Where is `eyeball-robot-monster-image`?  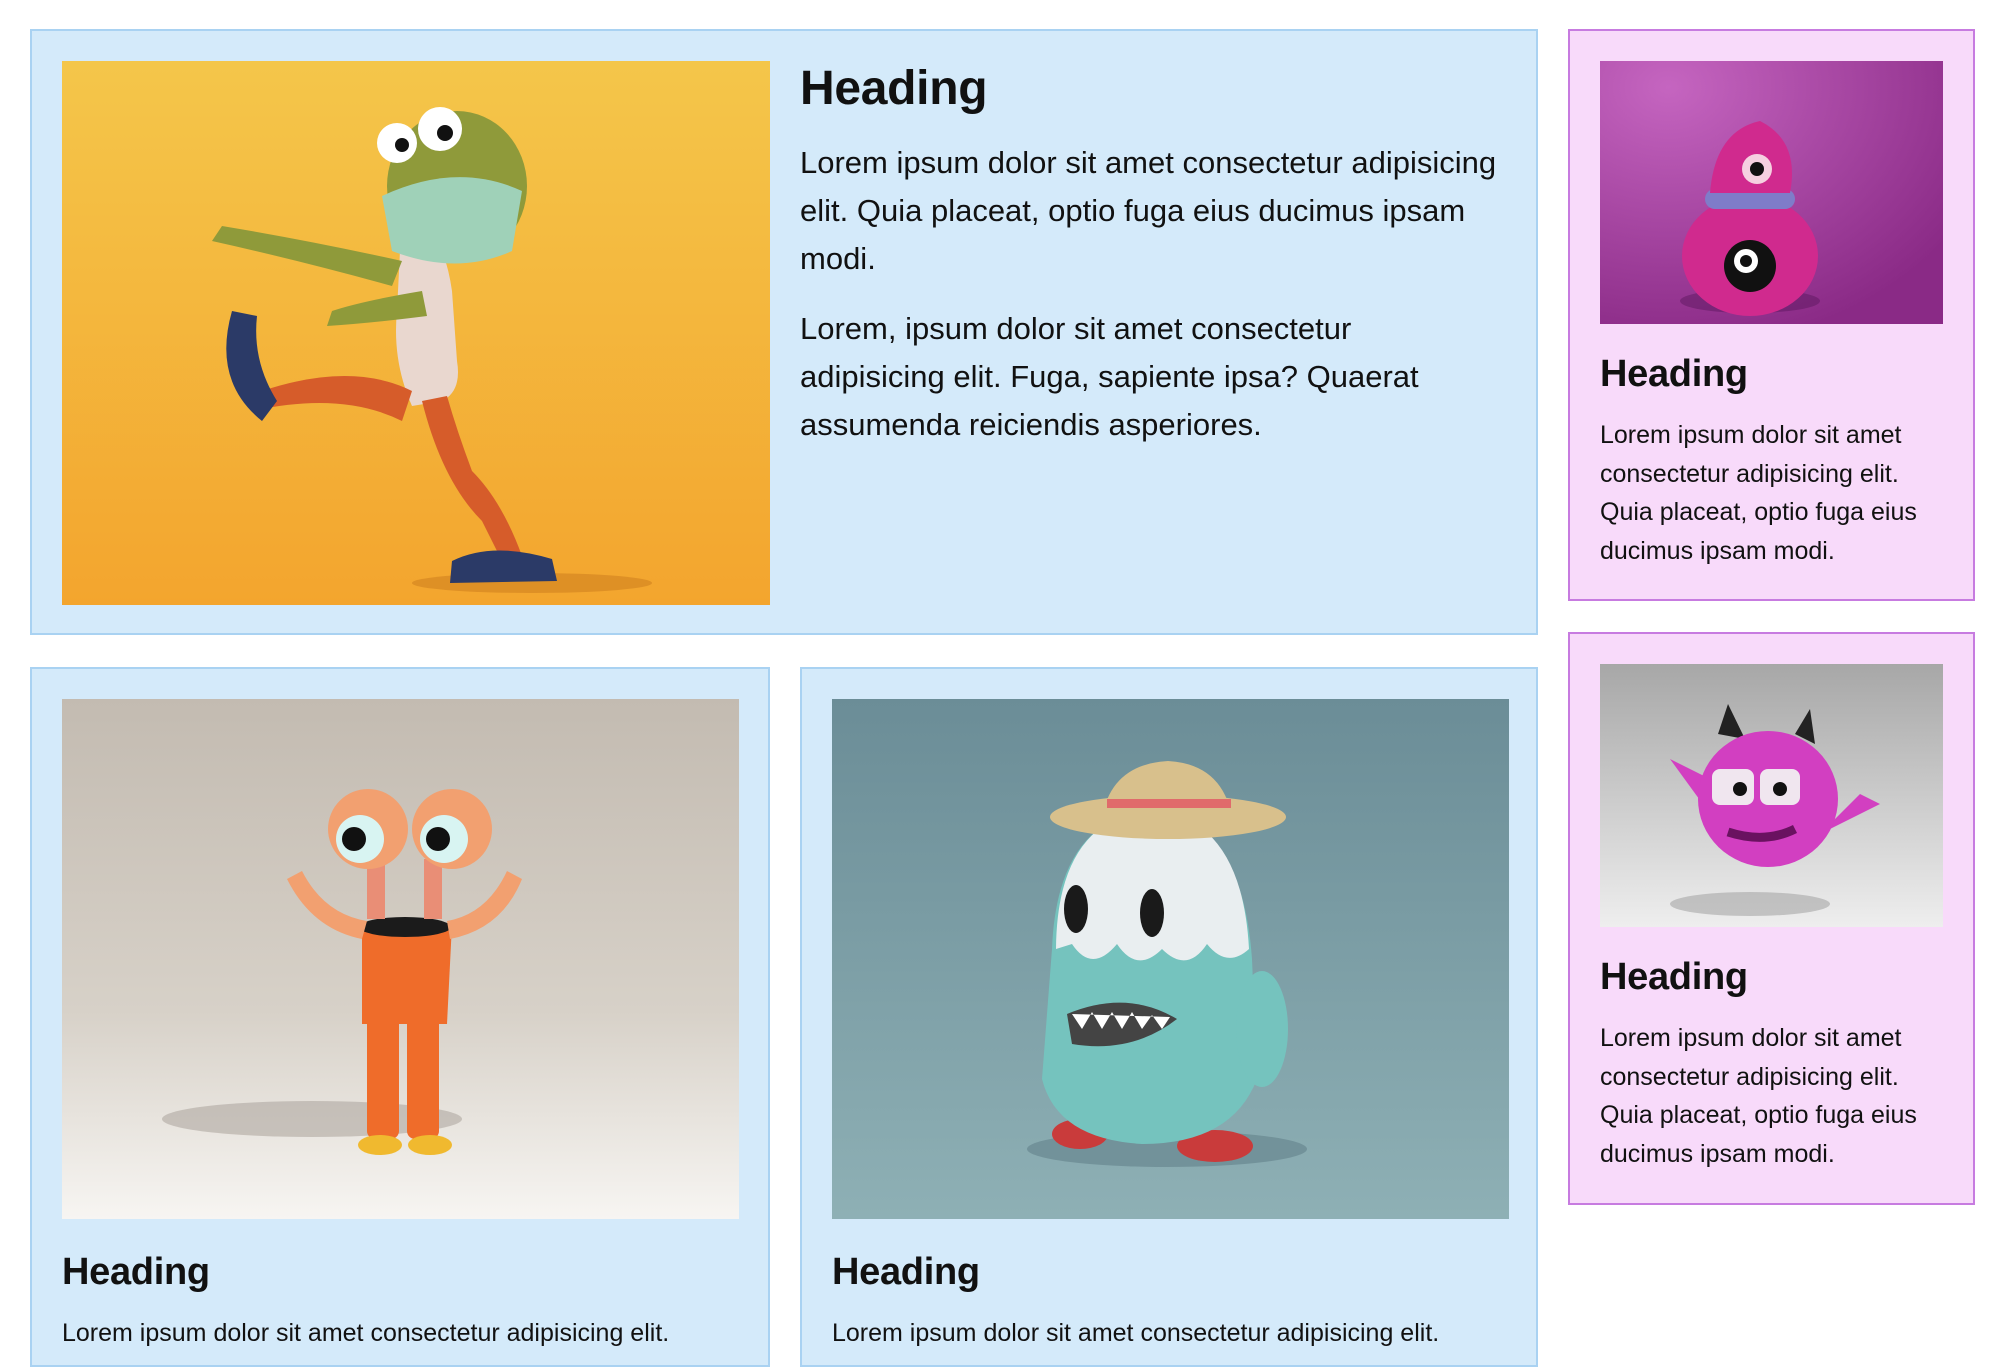 eyeball-robot-monster-image is located at coordinates (400, 959).